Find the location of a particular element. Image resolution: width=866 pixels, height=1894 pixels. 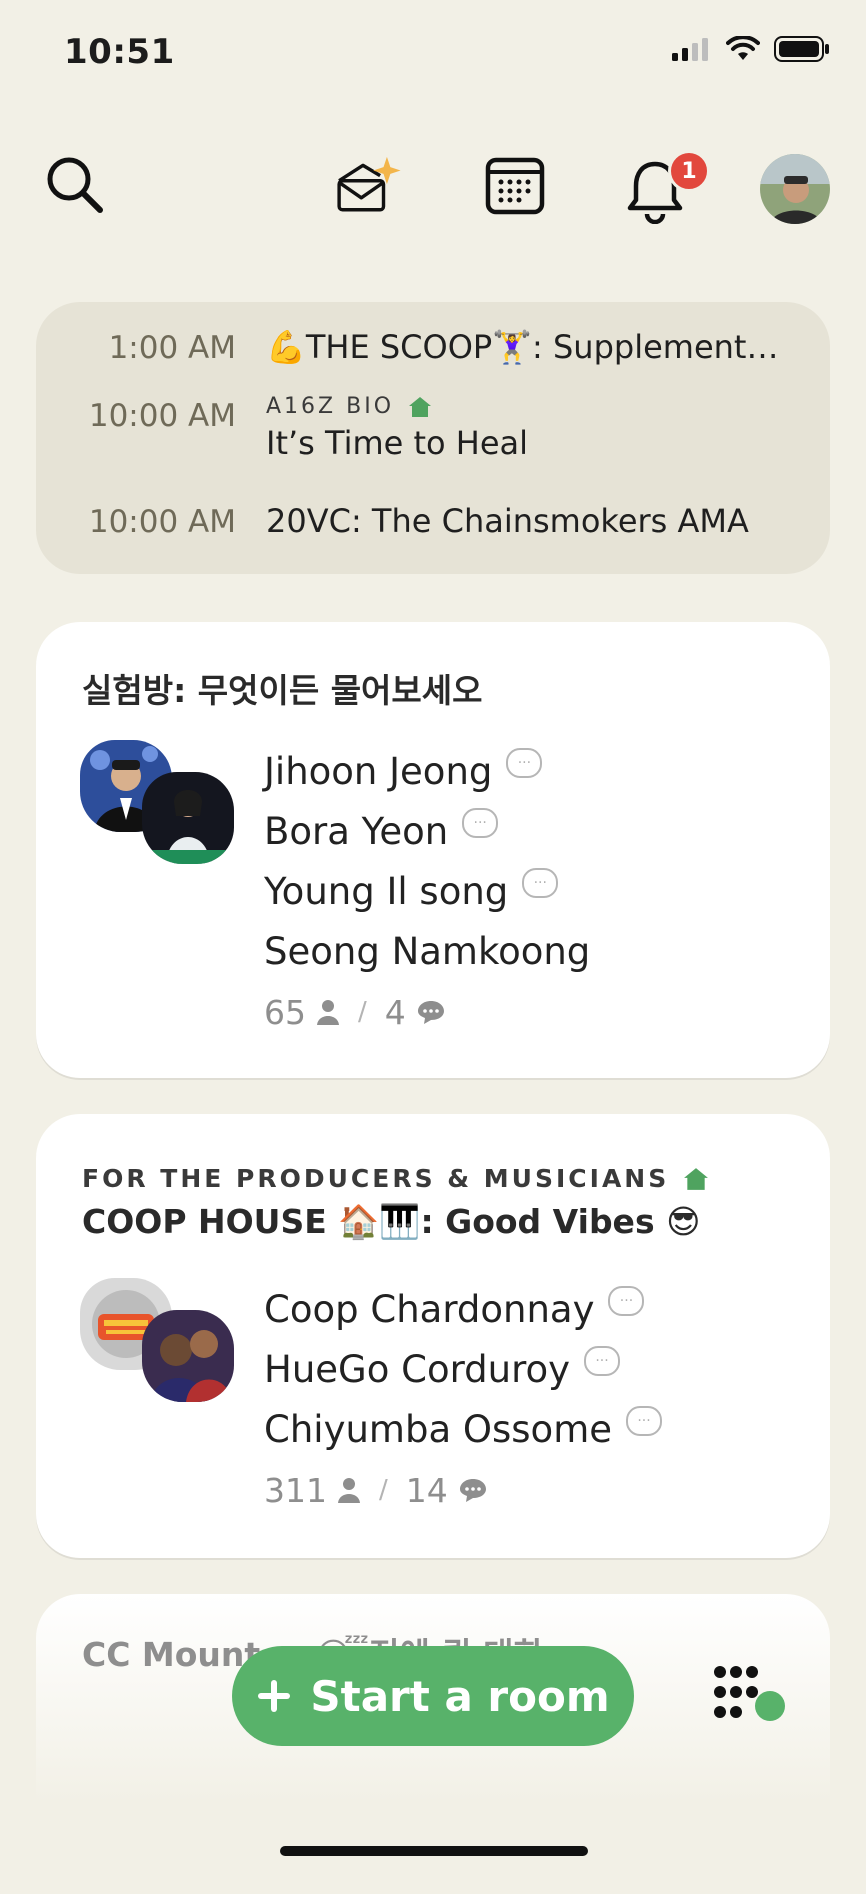

schedule-club: A16Z BIO is located at coordinates (349, 406).